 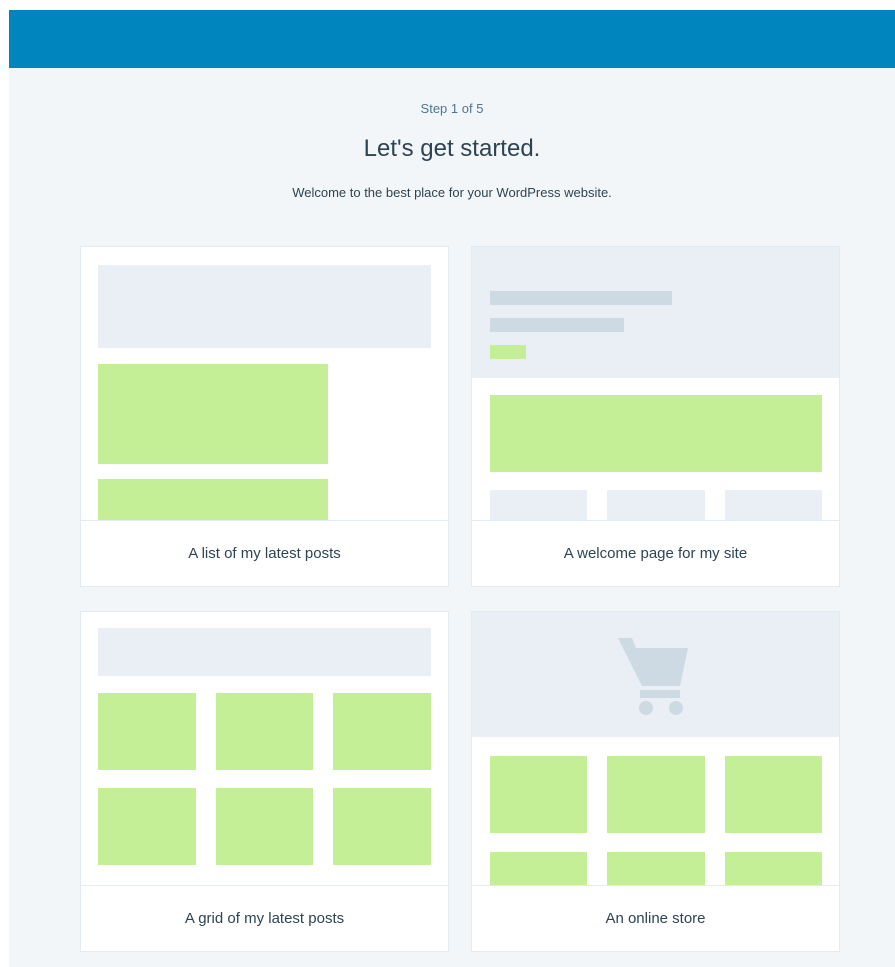 I want to click on shopping-cart-icon, so click(x=653, y=676).